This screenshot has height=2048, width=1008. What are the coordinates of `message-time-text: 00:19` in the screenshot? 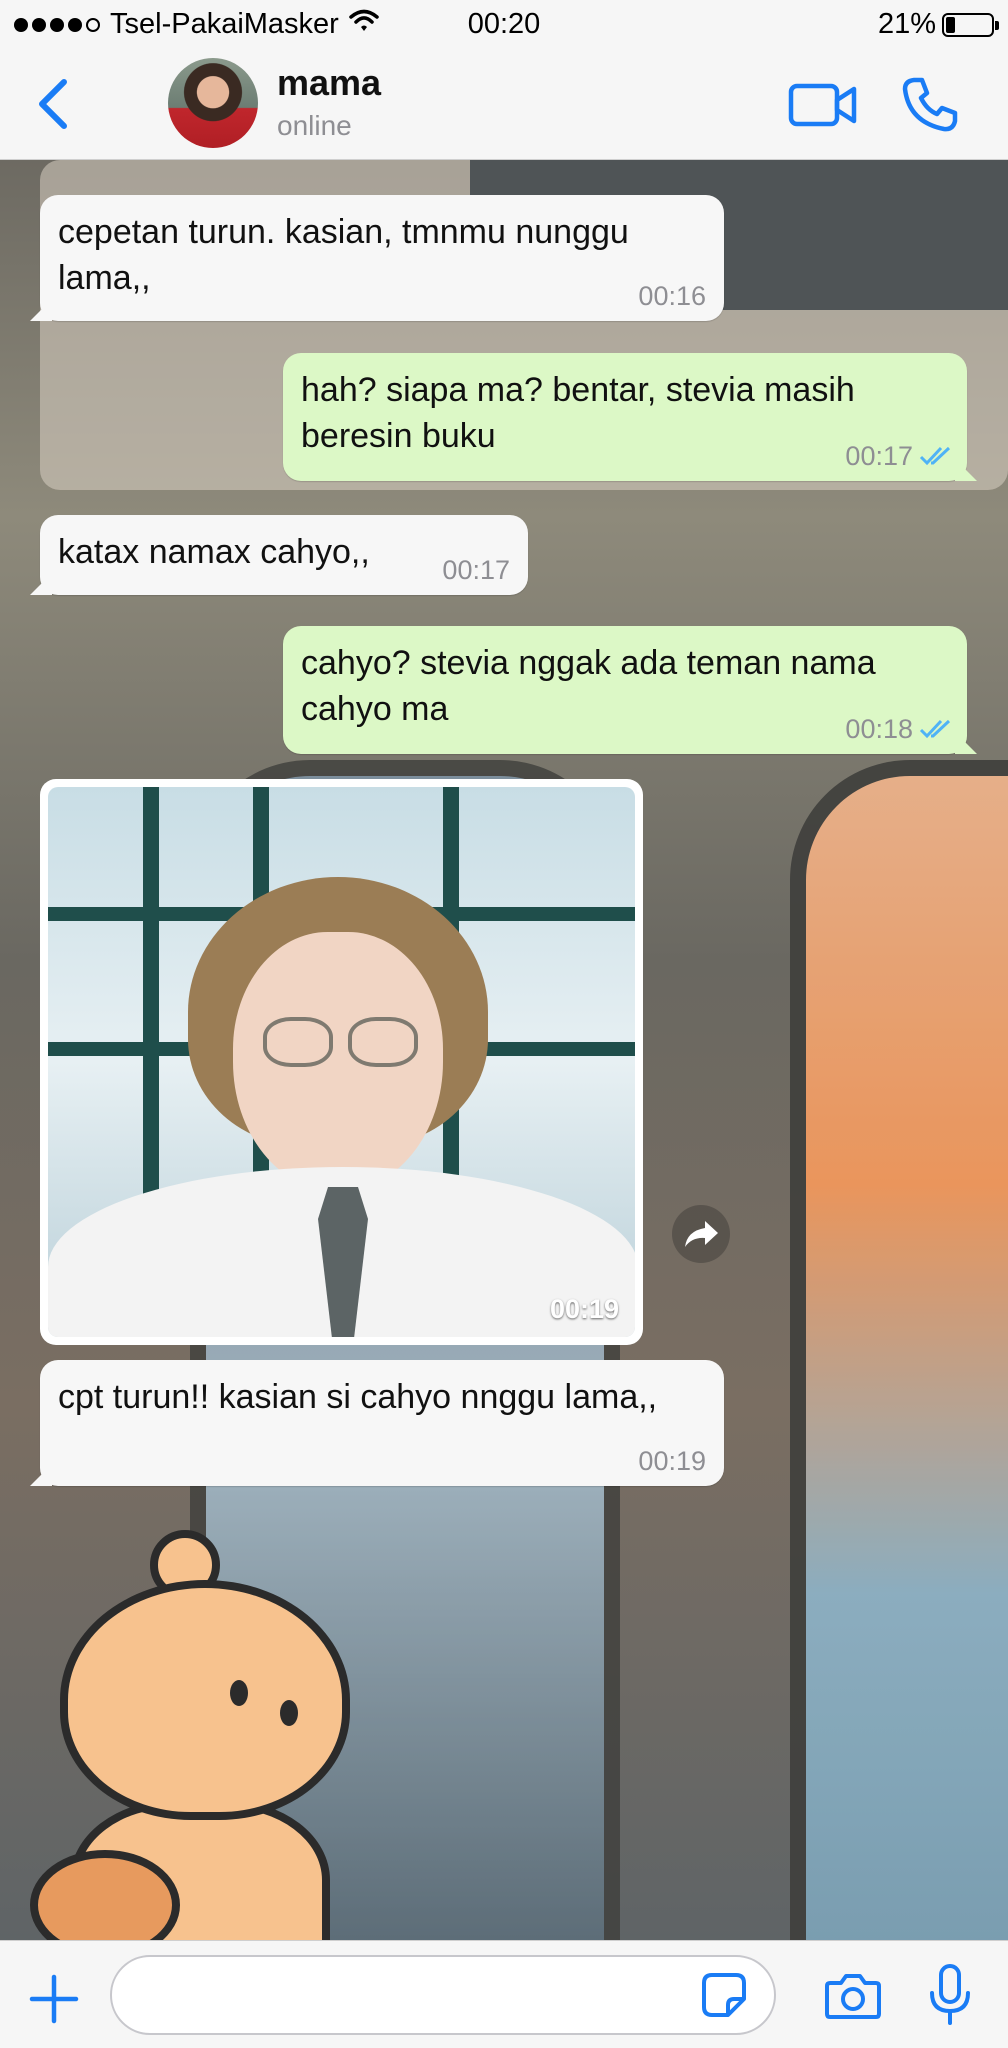 It's located at (672, 1461).